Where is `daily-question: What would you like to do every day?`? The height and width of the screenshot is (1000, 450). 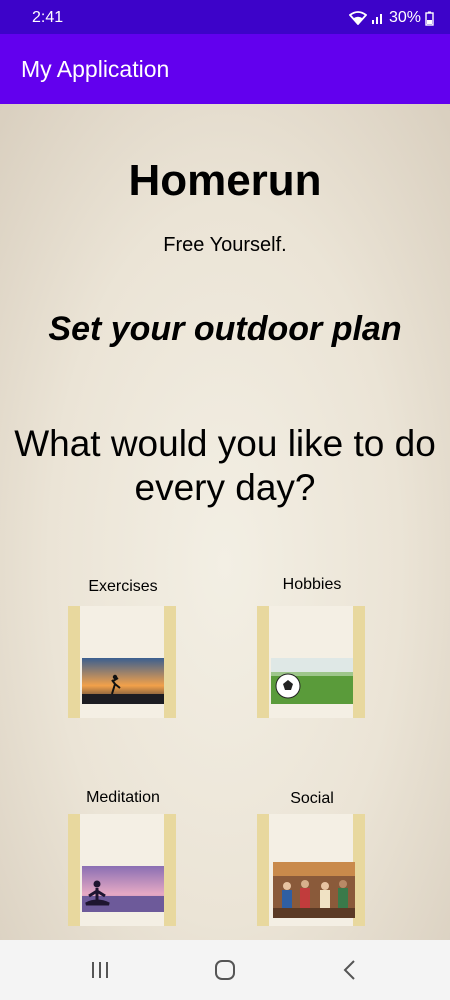
daily-question: What would you like to do every day? is located at coordinates (225, 465).